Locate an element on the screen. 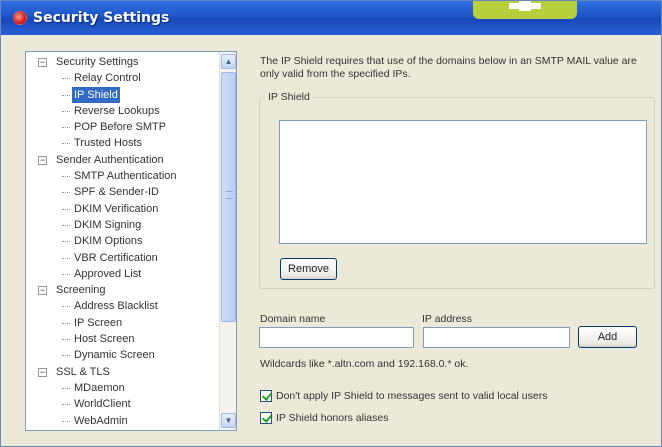  domain-name-input is located at coordinates (336, 337).